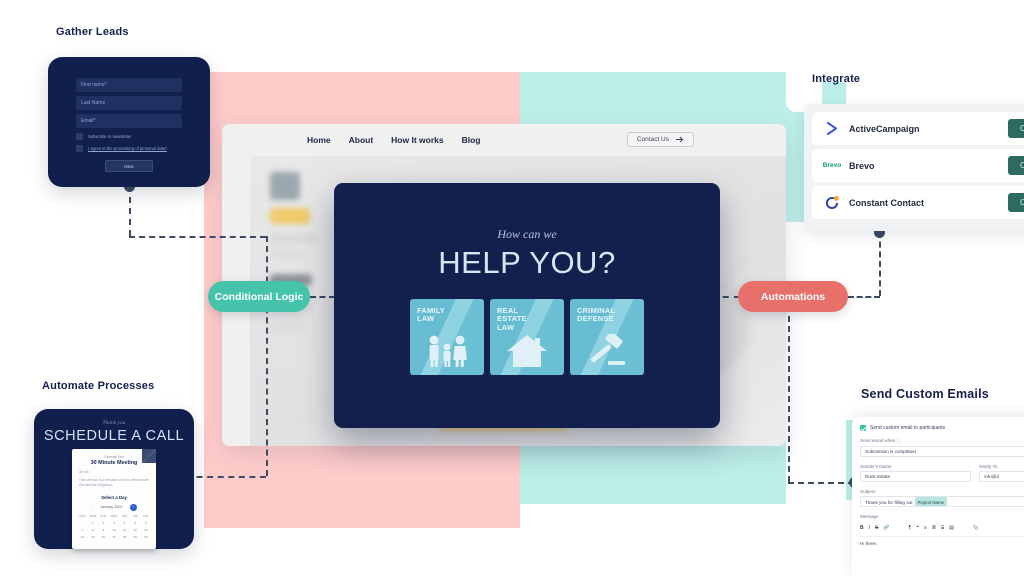 The height and width of the screenshot is (576, 1024). I want to click on calendar-day: 20, so click(145, 537).